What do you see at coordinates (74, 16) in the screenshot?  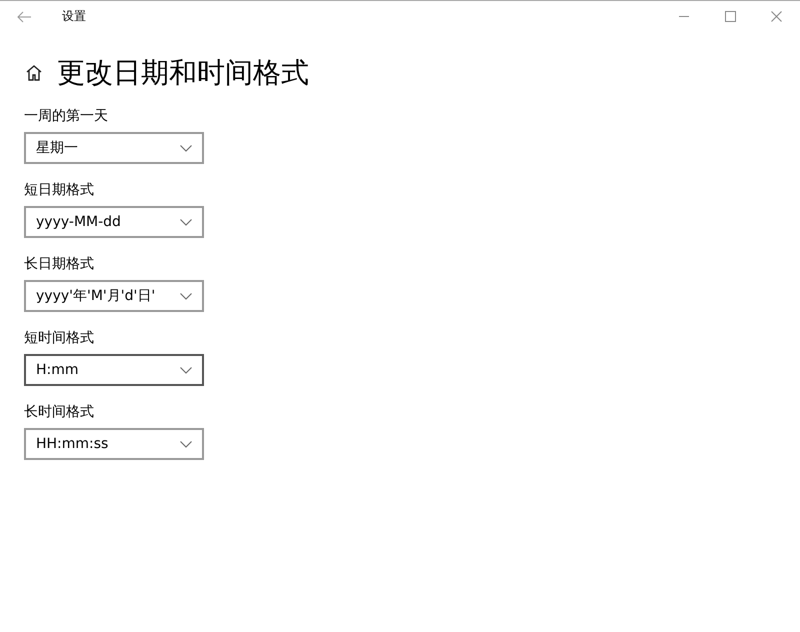 I see `window-title: 设置` at bounding box center [74, 16].